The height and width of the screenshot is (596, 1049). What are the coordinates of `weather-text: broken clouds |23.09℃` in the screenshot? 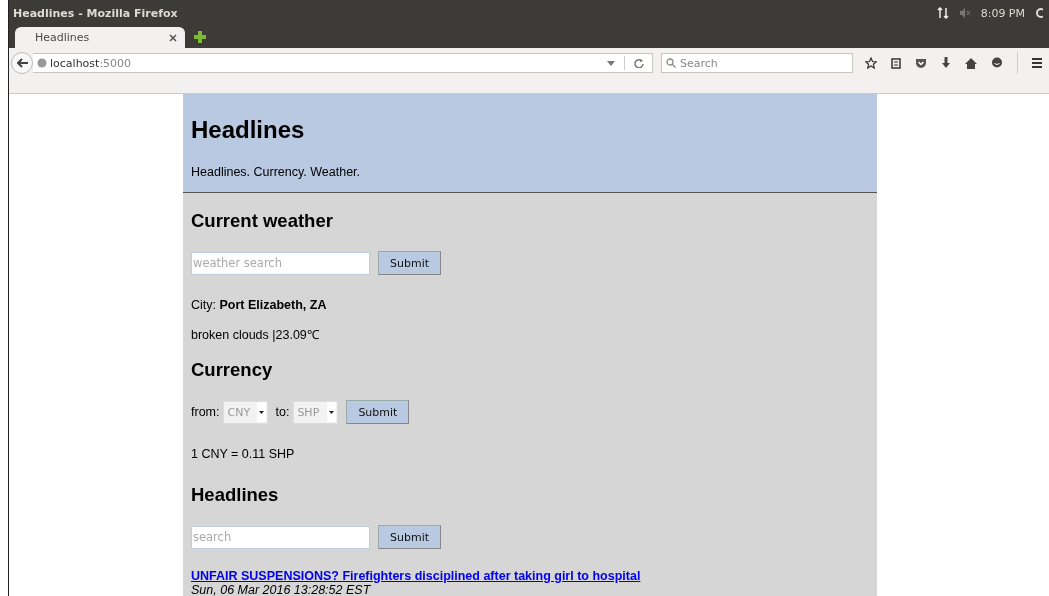 It's located at (255, 335).